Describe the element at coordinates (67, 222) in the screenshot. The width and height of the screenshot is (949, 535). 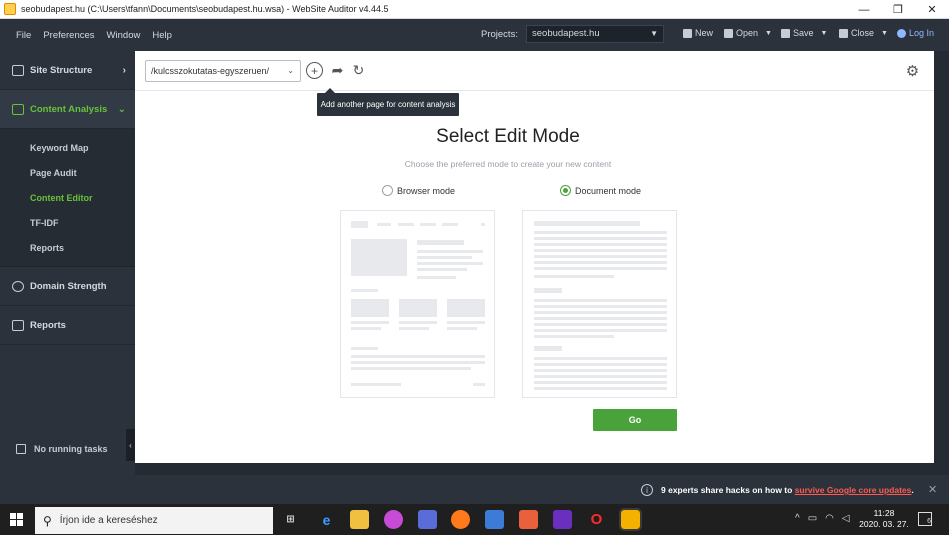
I see `sidebar-item-tf-idf: TF-IDF` at that location.